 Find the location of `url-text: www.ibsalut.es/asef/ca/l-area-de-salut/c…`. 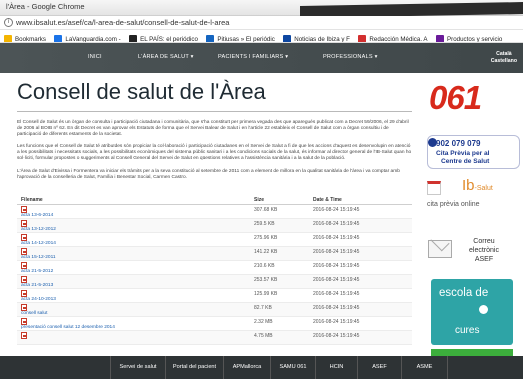

url-text: www.ibsalut.es/asef/ca/l-area-de-salut/c… is located at coordinates (122, 22).